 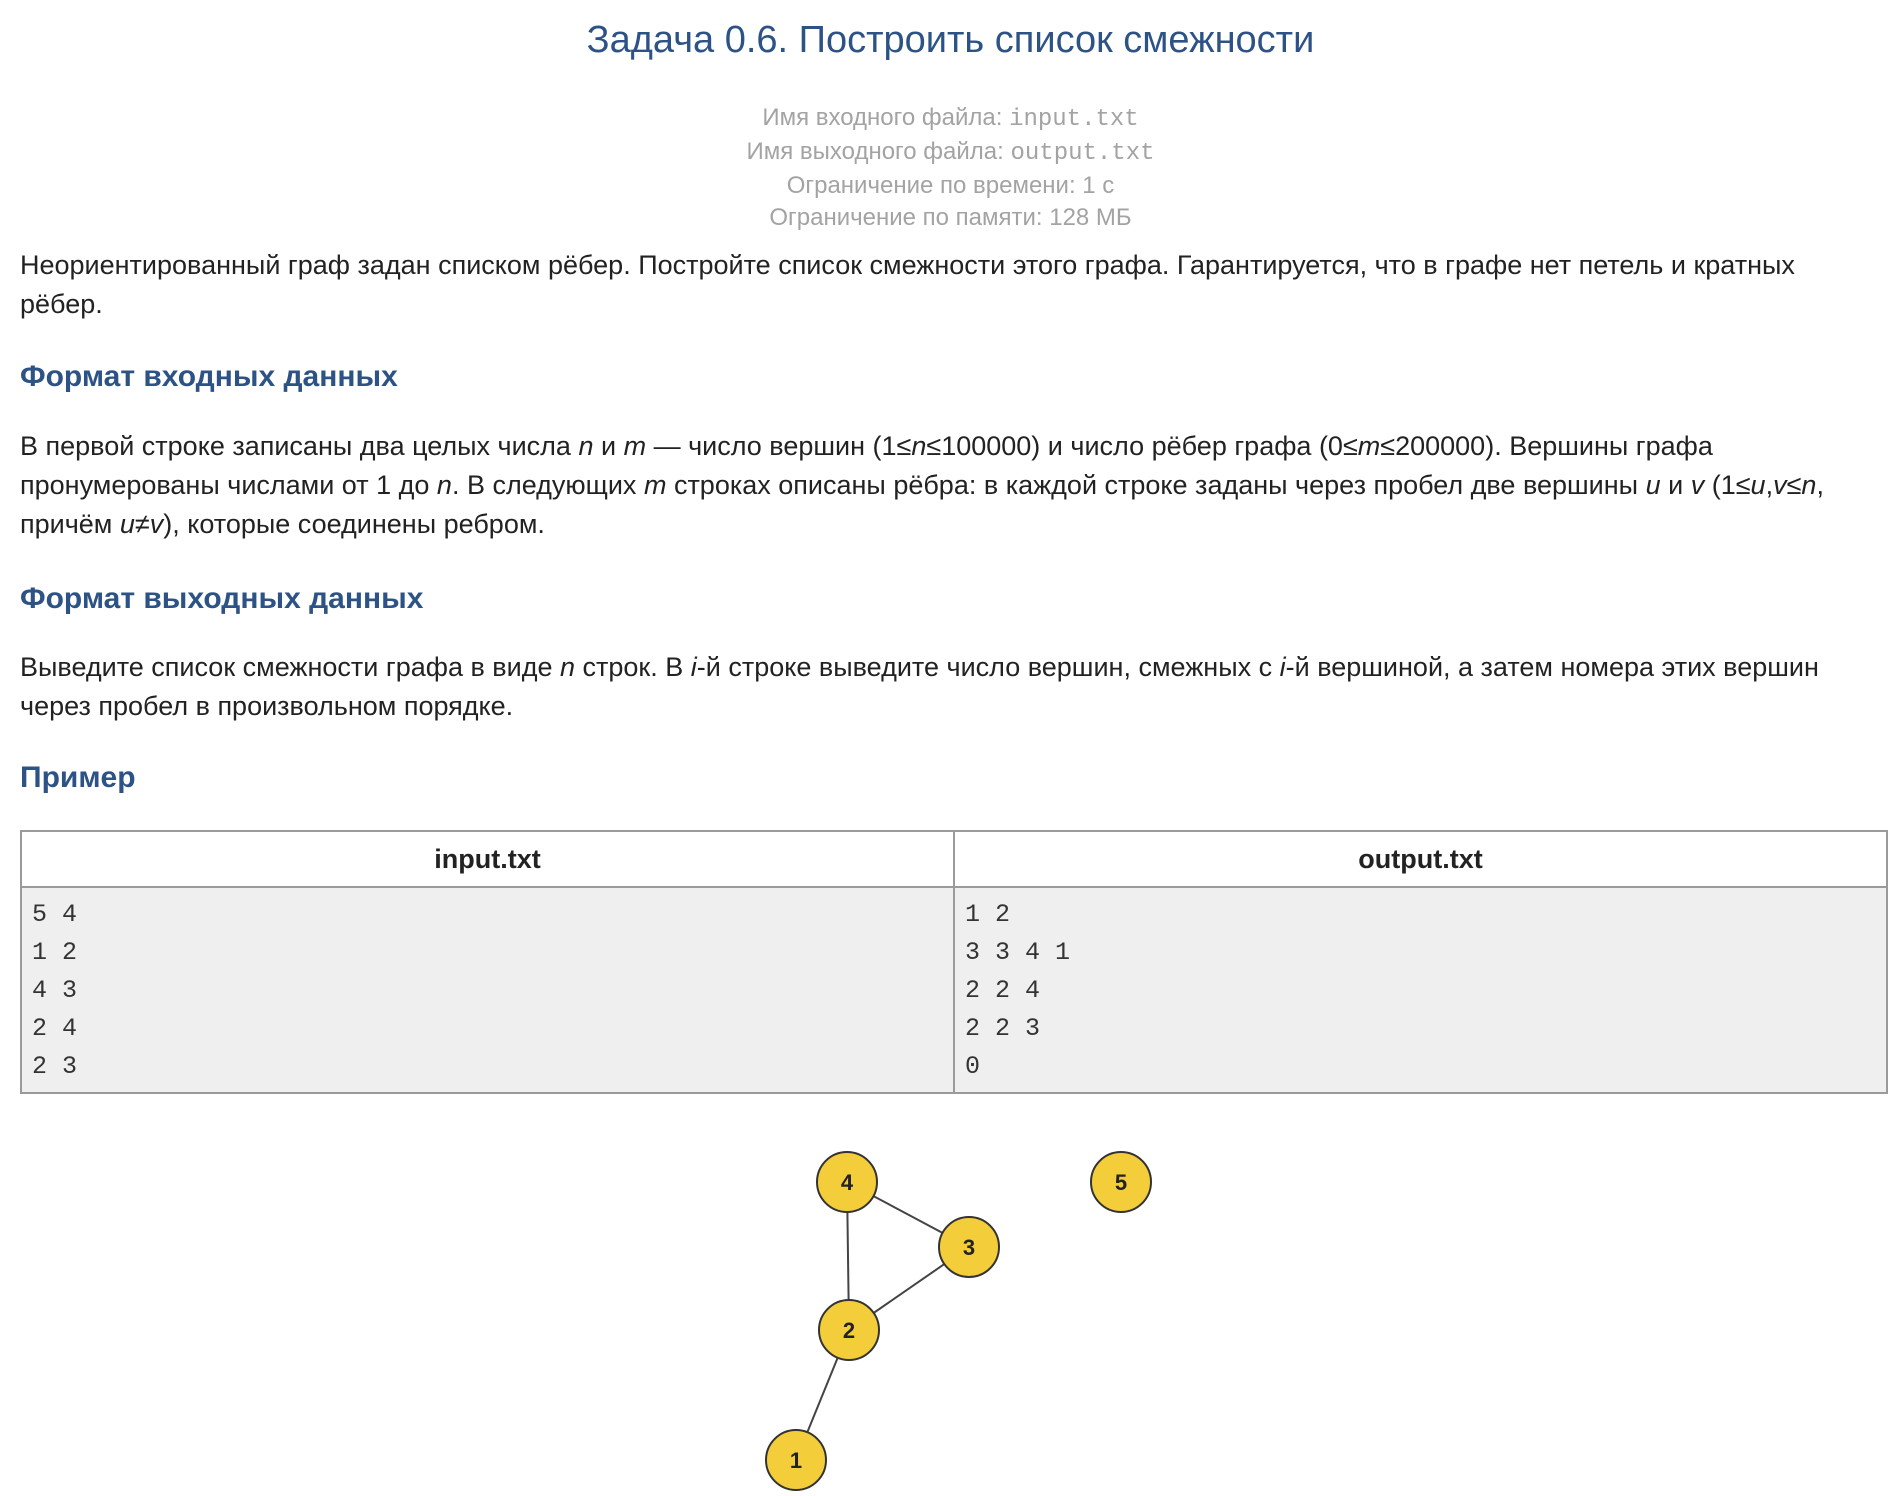 What do you see at coordinates (796, 1460) in the screenshot?
I see `graph-node-label-1: 1` at bounding box center [796, 1460].